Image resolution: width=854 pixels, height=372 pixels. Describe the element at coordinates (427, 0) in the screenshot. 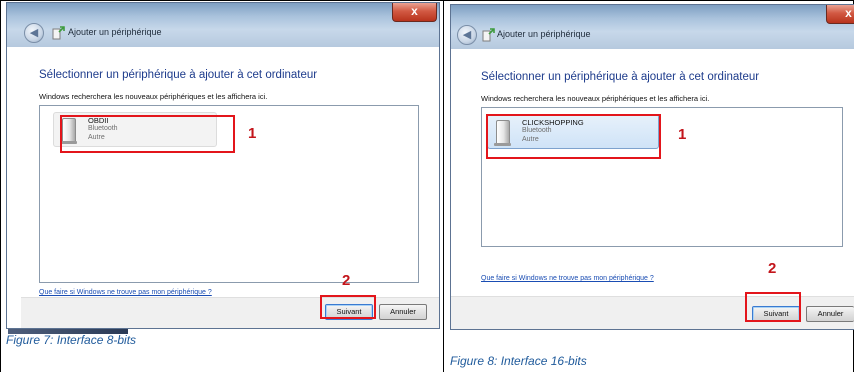

I see `table-border-top` at that location.